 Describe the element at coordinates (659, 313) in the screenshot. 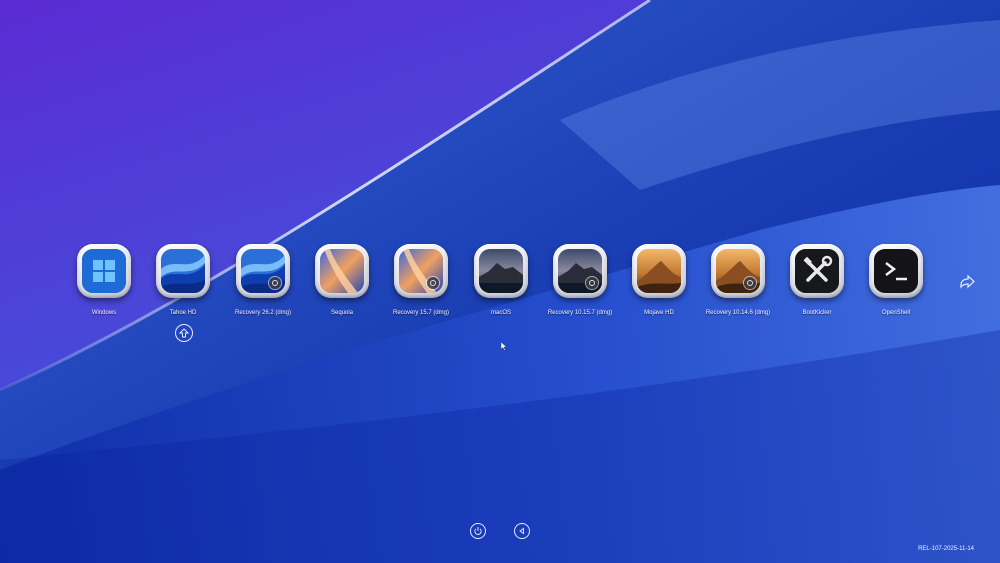

I see `boot-entry-label: Mojave HD` at that location.